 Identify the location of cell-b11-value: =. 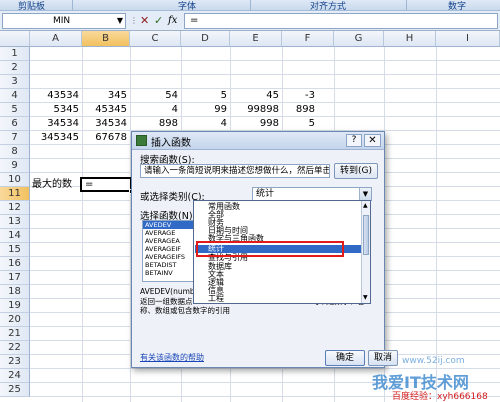
(89, 184).